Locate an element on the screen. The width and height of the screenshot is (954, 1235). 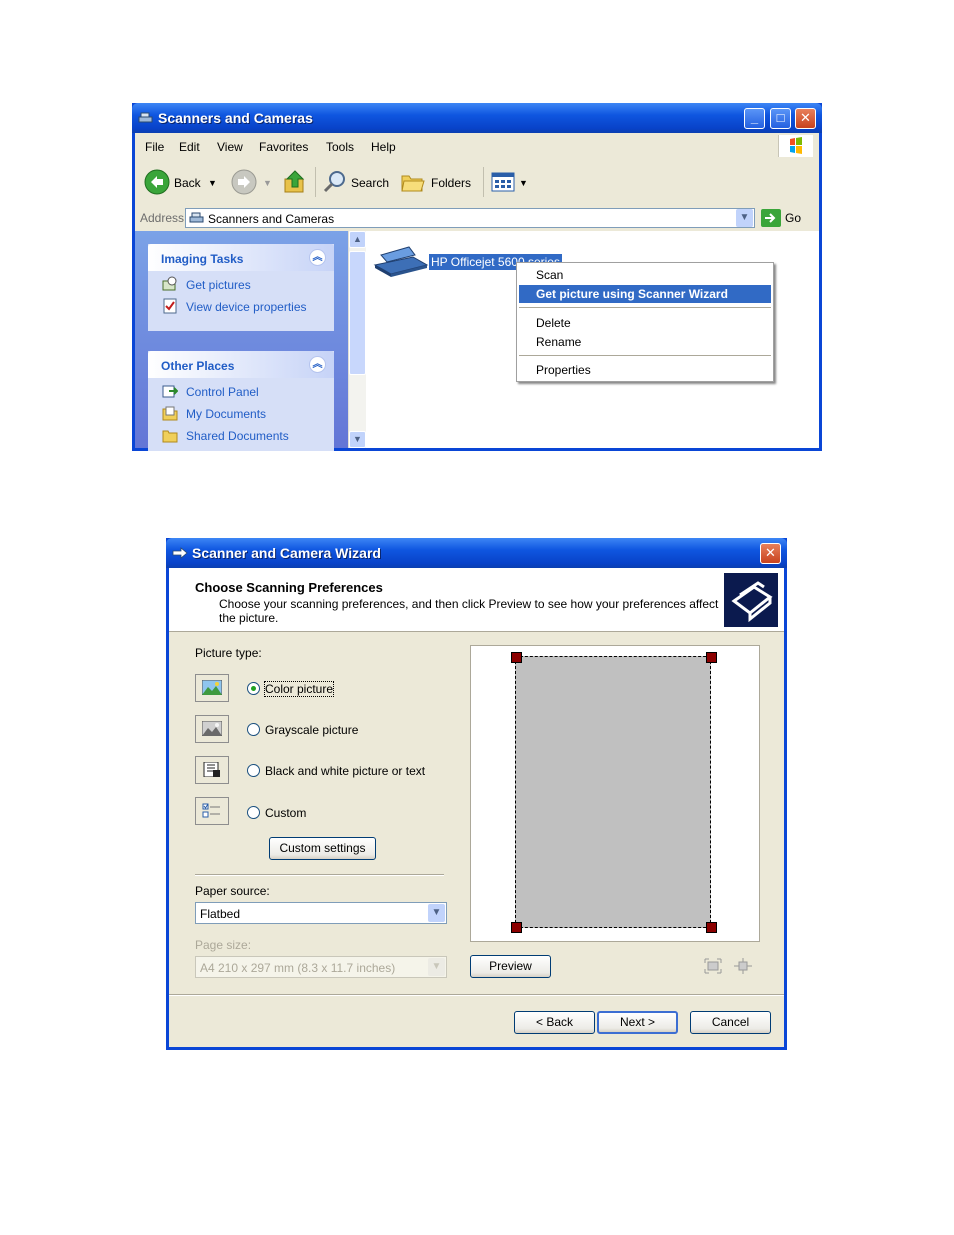
minimize-button: _ is located at coordinates (754, 118).